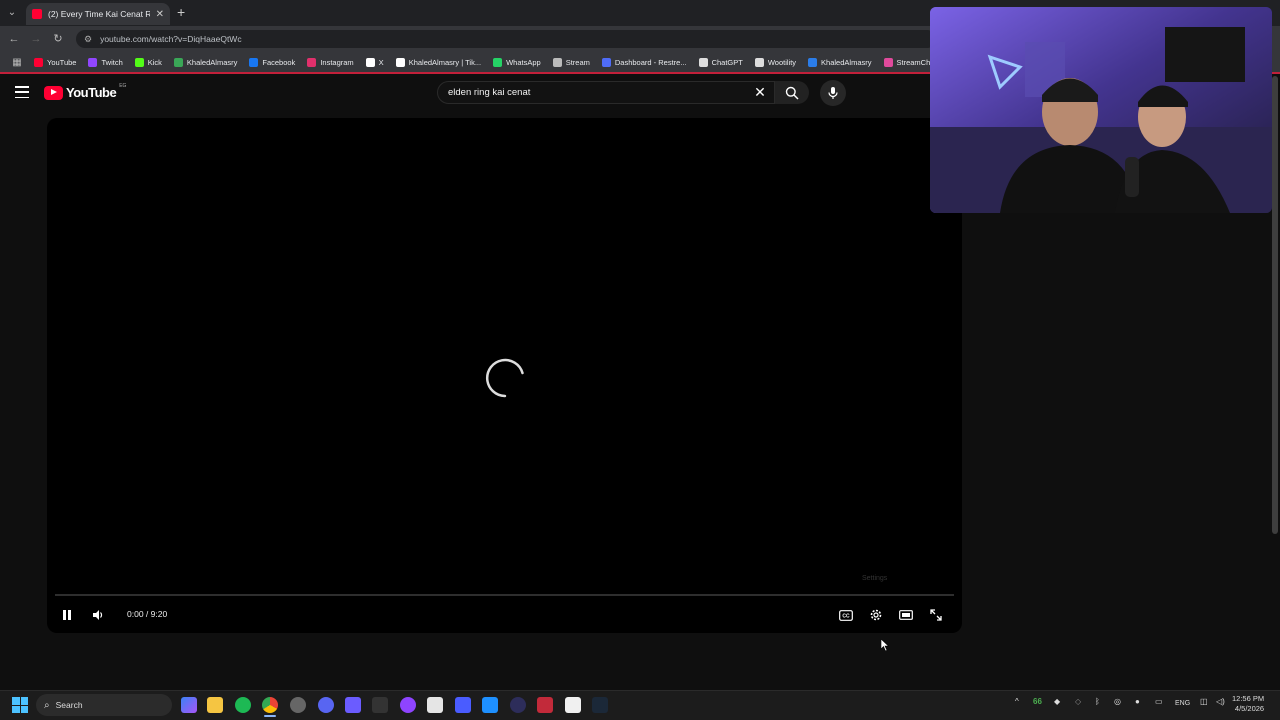 The height and width of the screenshot is (720, 1280). Describe the element at coordinates (517, 62) in the screenshot. I see `bookmark-whatsapp: WhatsApp` at that location.